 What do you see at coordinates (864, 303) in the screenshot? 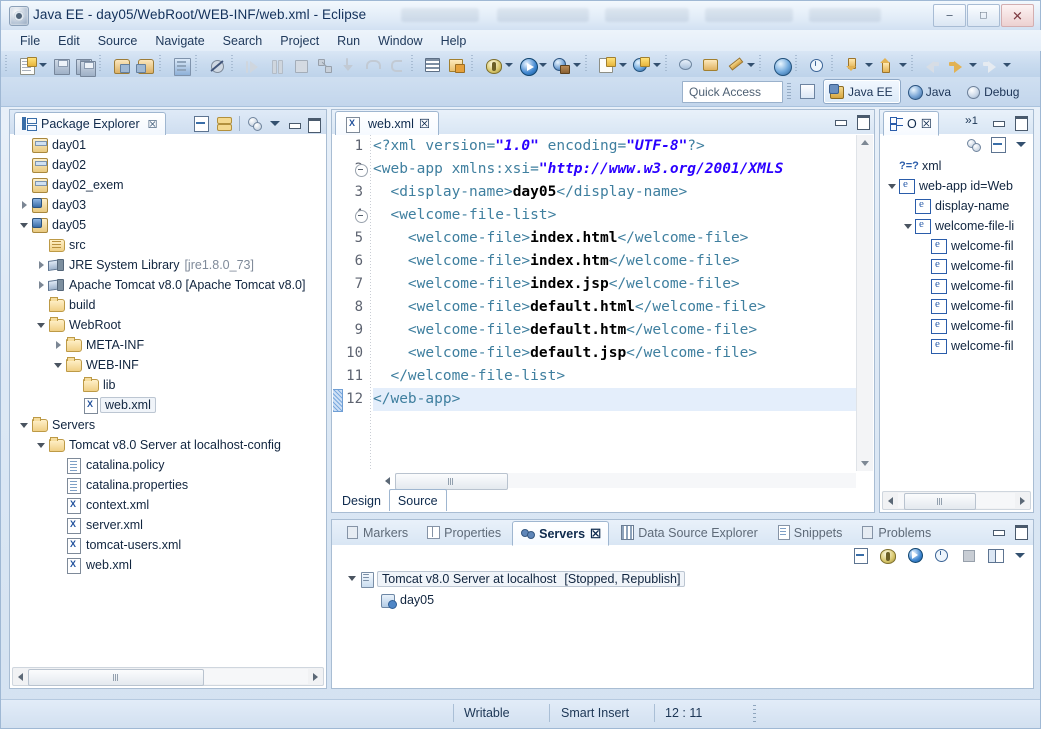
I see `editor-vscrollbar` at bounding box center [864, 303].